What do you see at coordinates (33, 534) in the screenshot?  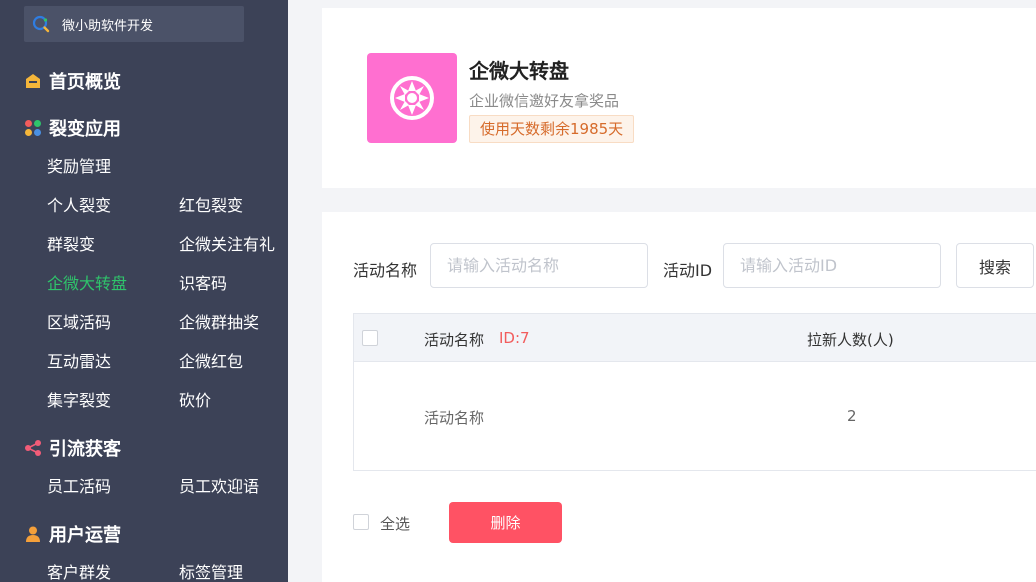 I see `user-icon` at bounding box center [33, 534].